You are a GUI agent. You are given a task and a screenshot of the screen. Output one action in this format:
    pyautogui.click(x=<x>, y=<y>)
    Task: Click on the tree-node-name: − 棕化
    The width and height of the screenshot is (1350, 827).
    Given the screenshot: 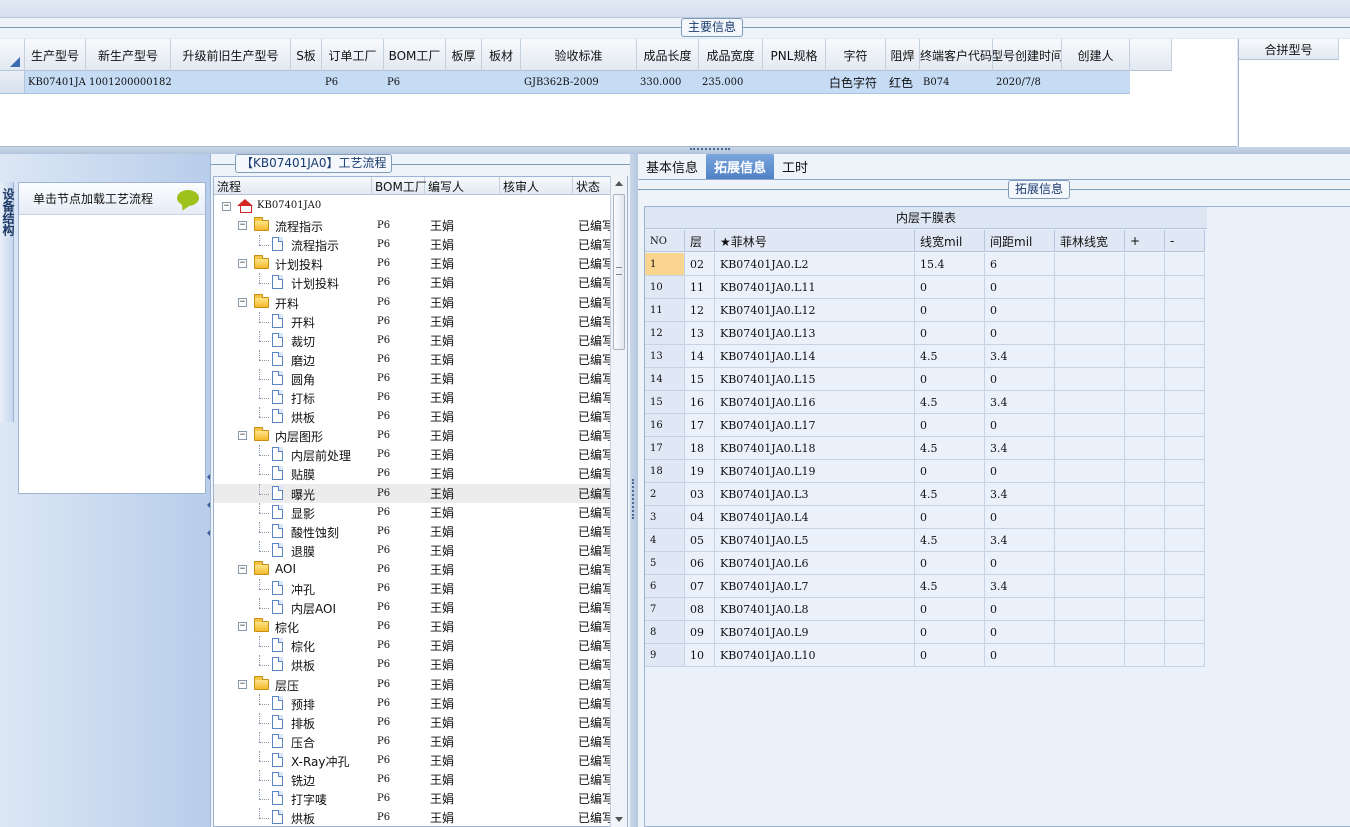 What is the action you would take?
    pyautogui.click(x=293, y=626)
    